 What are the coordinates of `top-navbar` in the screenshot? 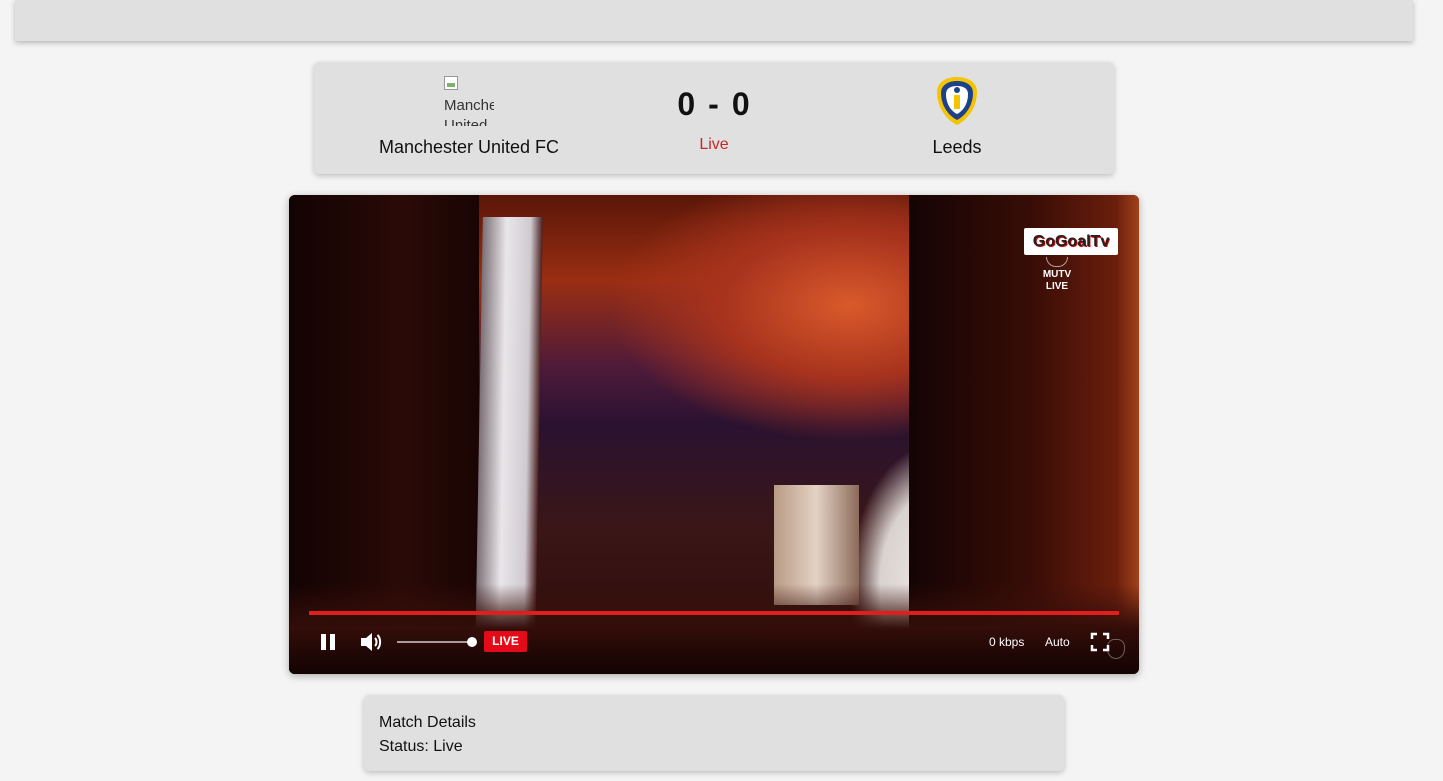 It's located at (714, 20).